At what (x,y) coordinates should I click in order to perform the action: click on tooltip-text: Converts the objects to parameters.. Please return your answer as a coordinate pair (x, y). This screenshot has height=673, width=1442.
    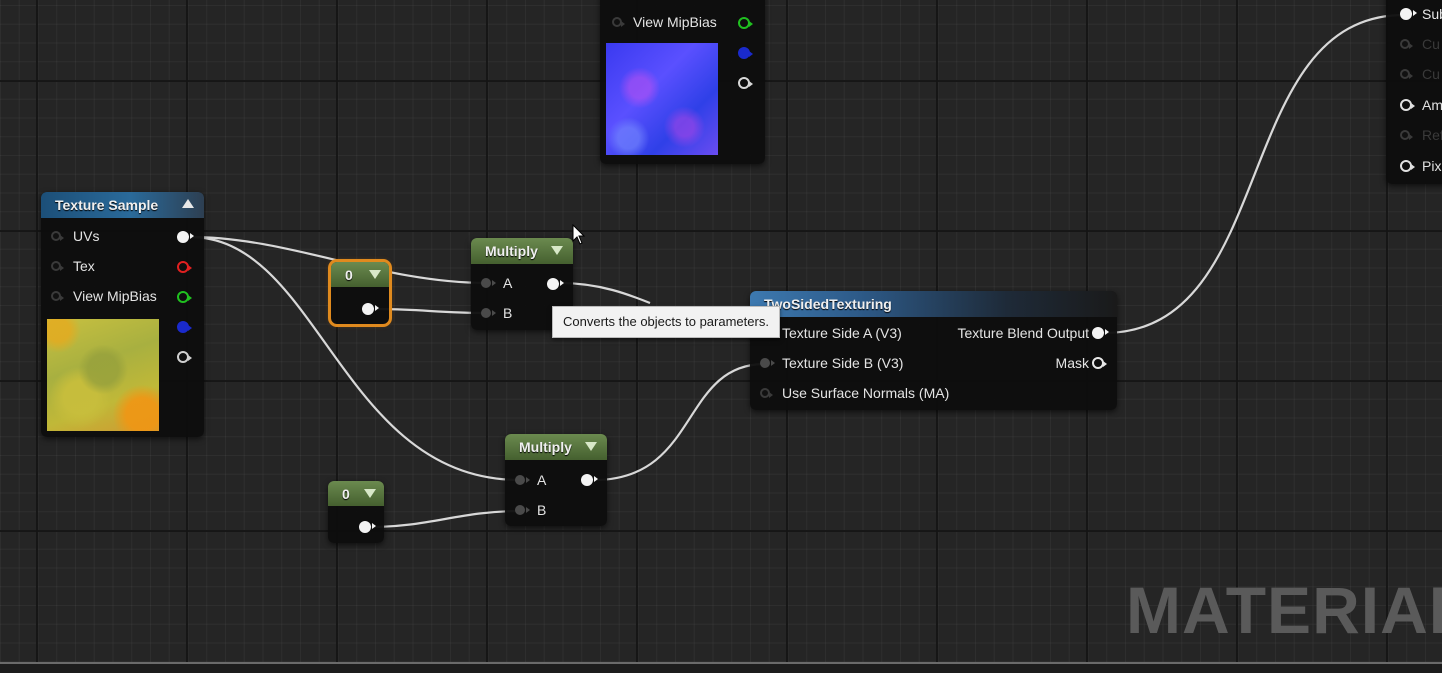
    Looking at the image, I should click on (666, 321).